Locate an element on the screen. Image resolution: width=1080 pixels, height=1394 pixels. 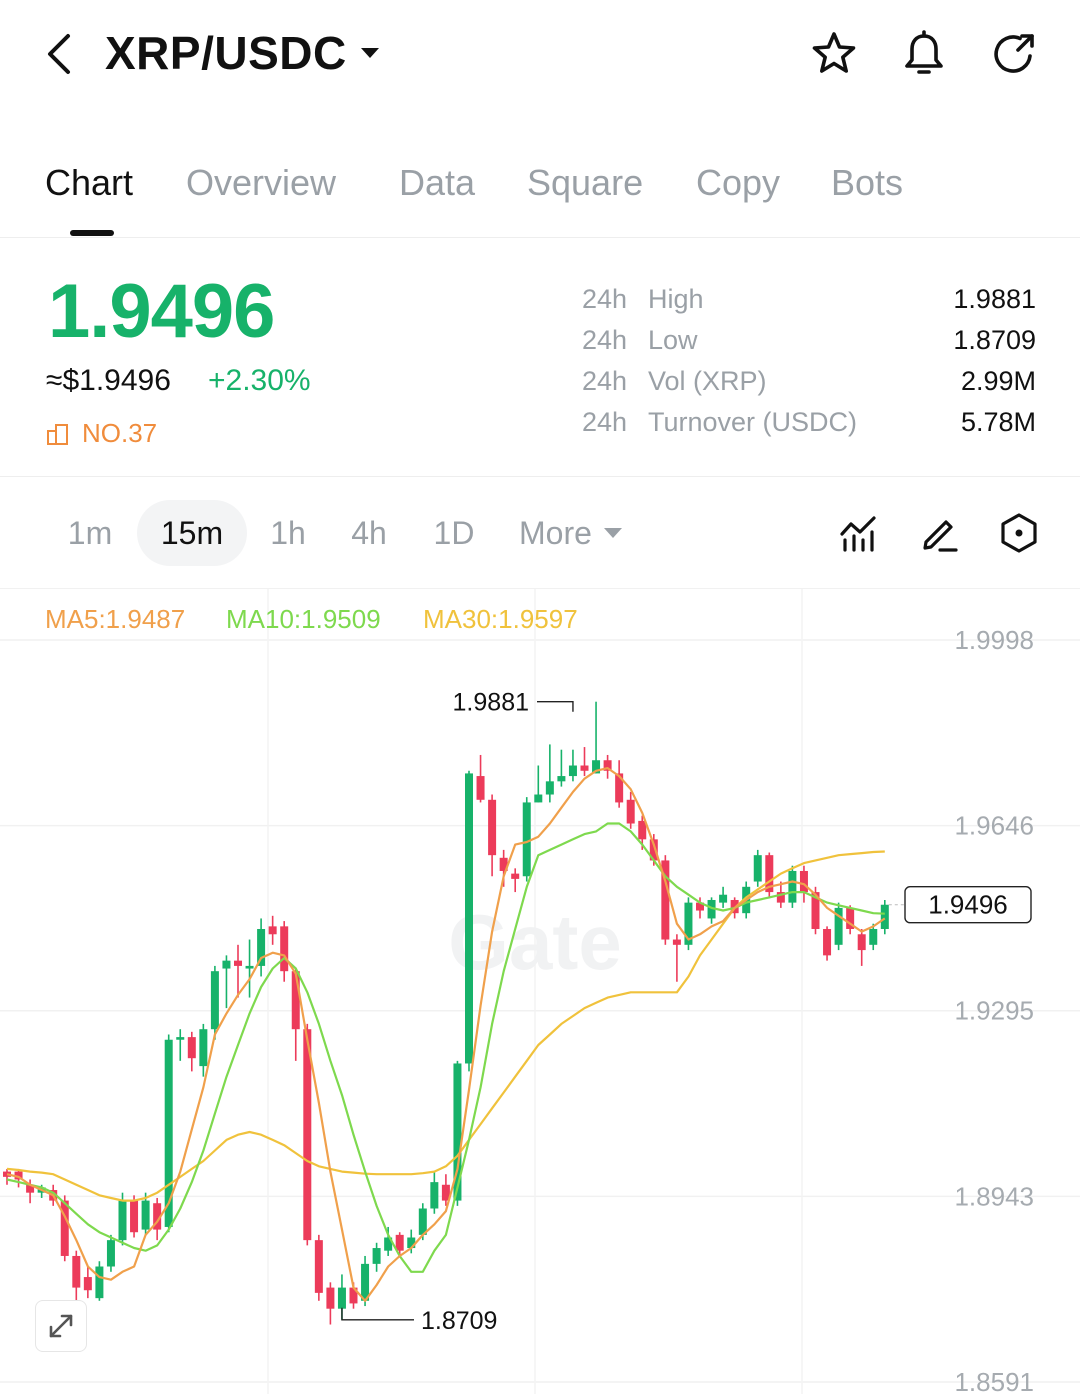
bell-icon is located at coordinates (924, 54).